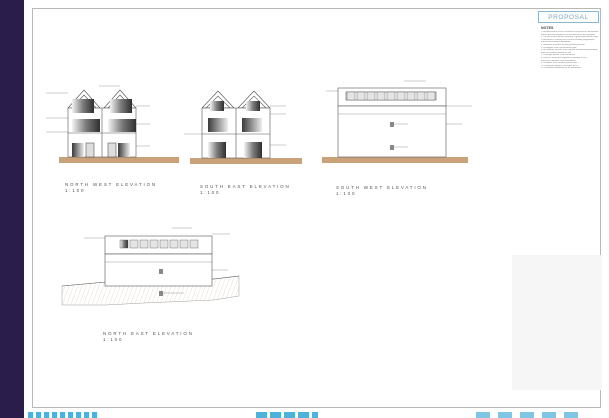 This screenshot has width=609, height=418. Describe the element at coordinates (112, 124) in the screenshot. I see `north-west-elevation` at that location.